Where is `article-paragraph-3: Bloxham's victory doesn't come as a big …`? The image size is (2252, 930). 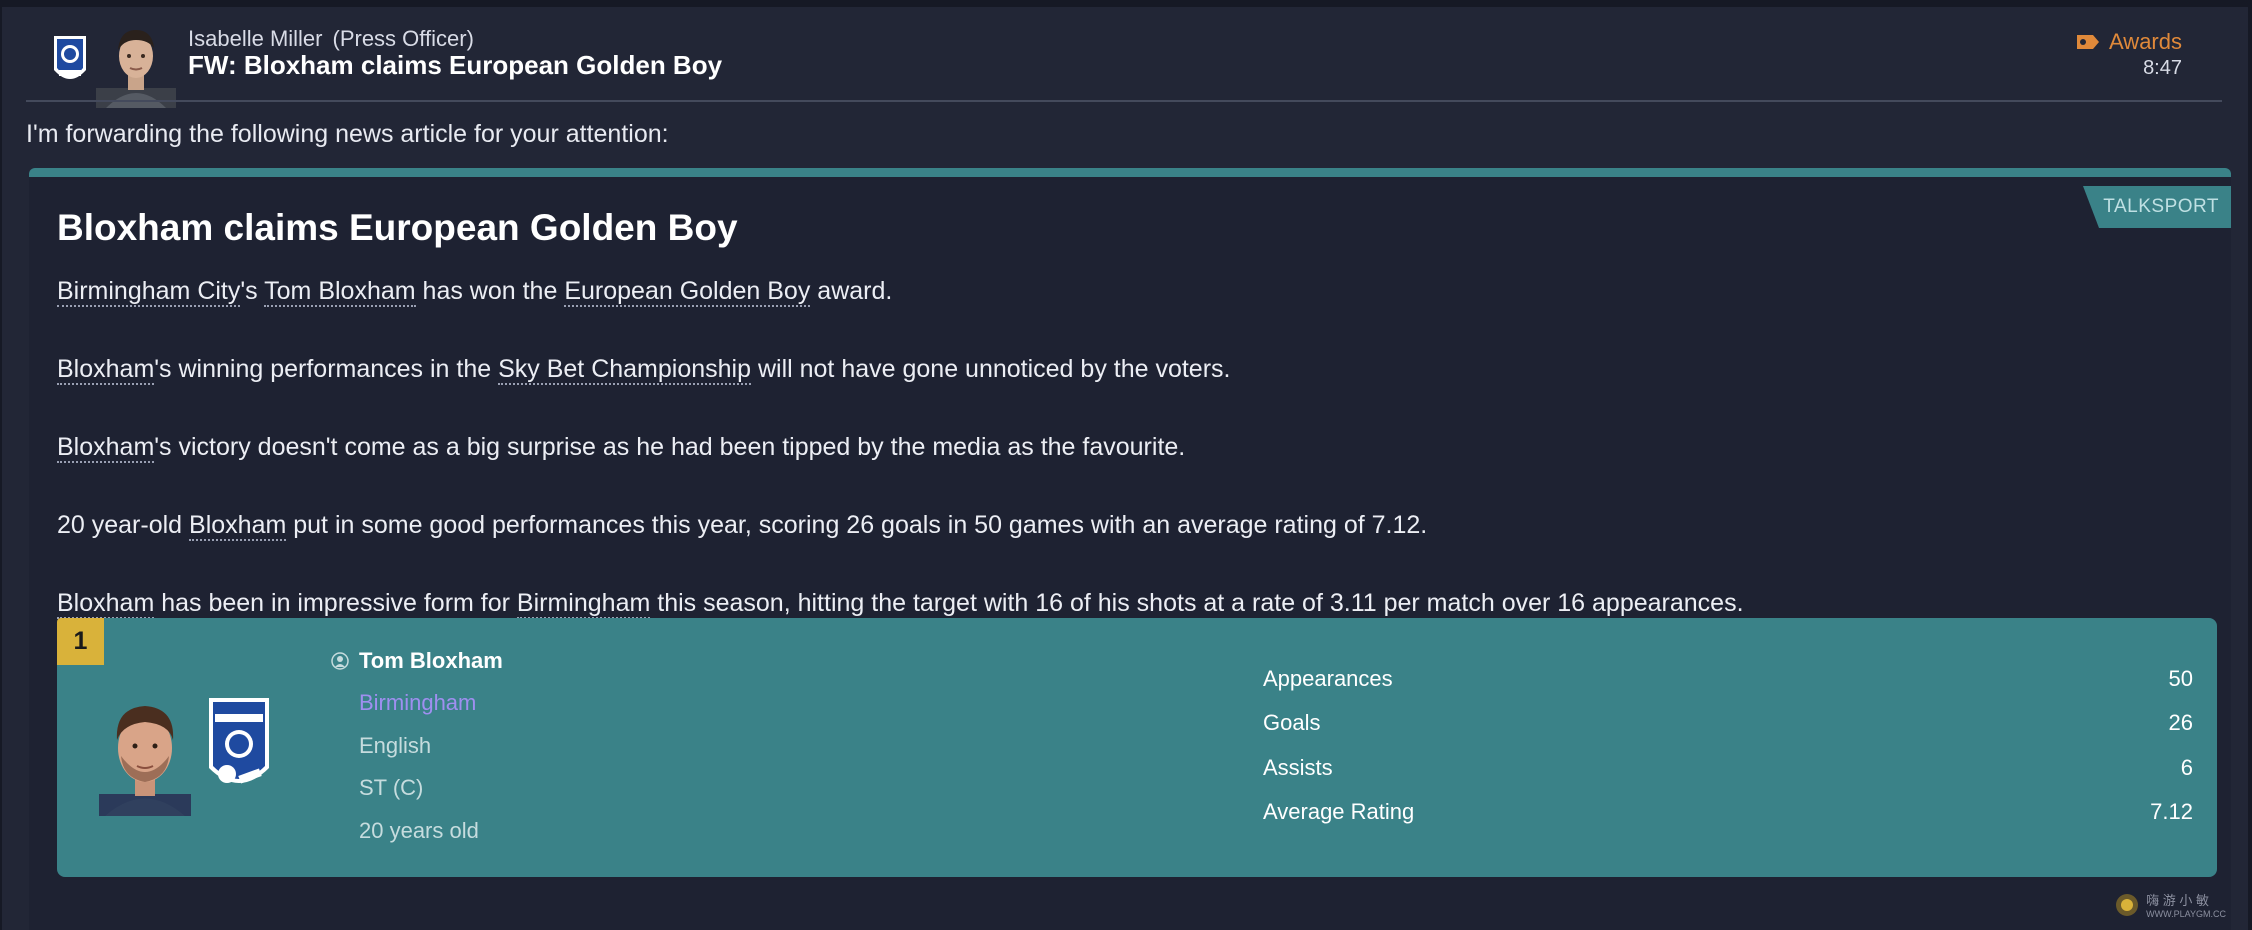 article-paragraph-3: Bloxham's victory doesn't come as a big … is located at coordinates (621, 448).